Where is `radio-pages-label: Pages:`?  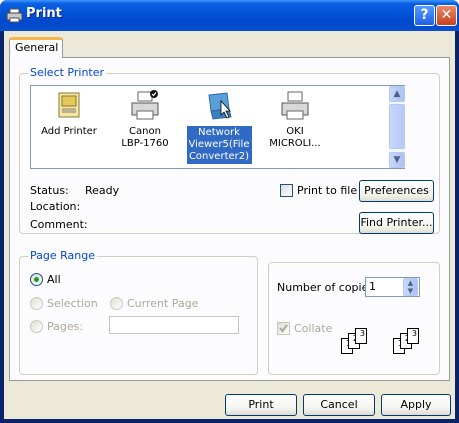 radio-pages-label: Pages: is located at coordinates (65, 326).